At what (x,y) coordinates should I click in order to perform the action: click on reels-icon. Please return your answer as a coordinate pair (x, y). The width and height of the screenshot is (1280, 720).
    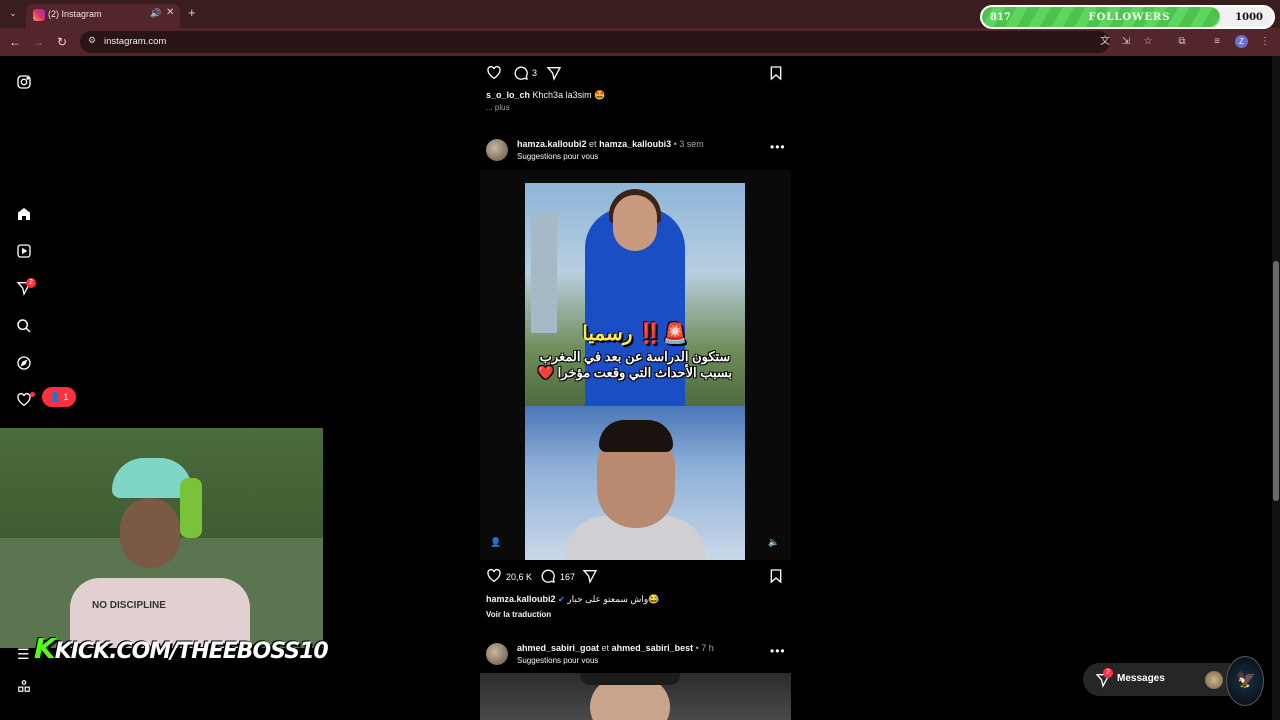
    Looking at the image, I should click on (24, 251).